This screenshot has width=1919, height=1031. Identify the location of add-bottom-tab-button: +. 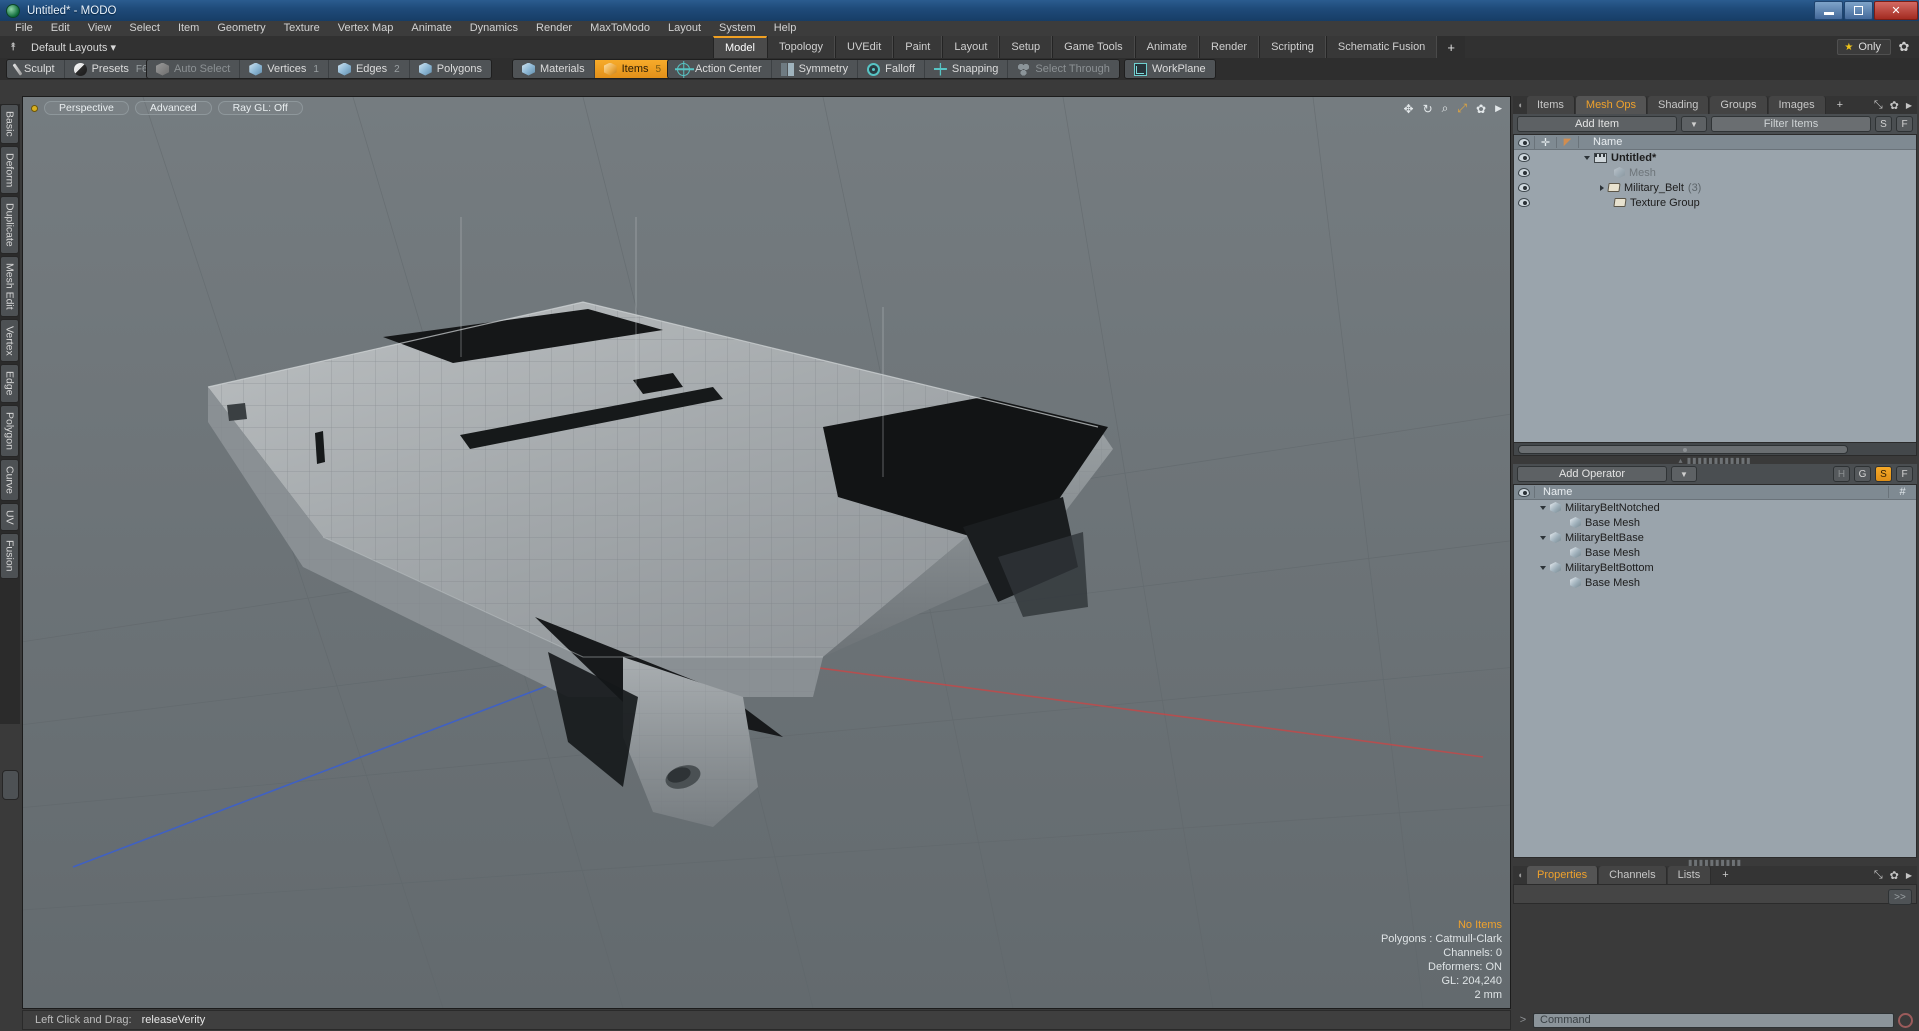
(1725, 875).